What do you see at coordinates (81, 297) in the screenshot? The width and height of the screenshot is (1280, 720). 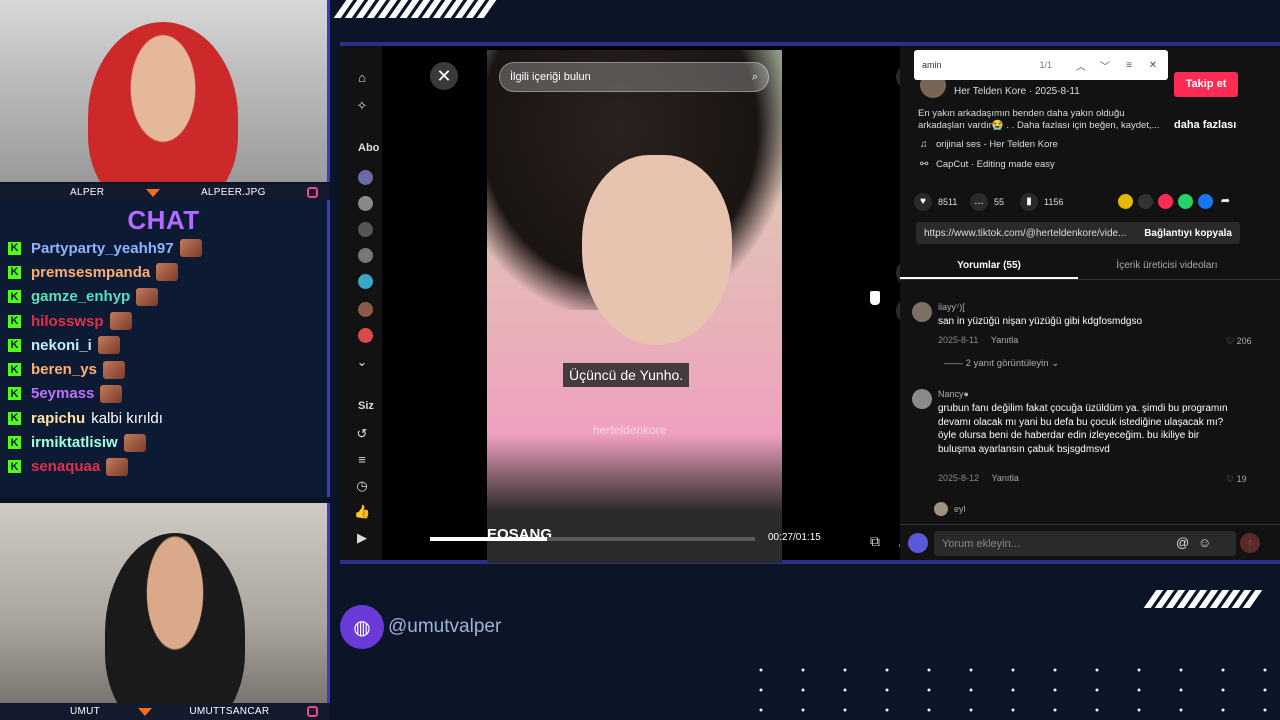 I see `chat-username: gamze_enhyp` at bounding box center [81, 297].